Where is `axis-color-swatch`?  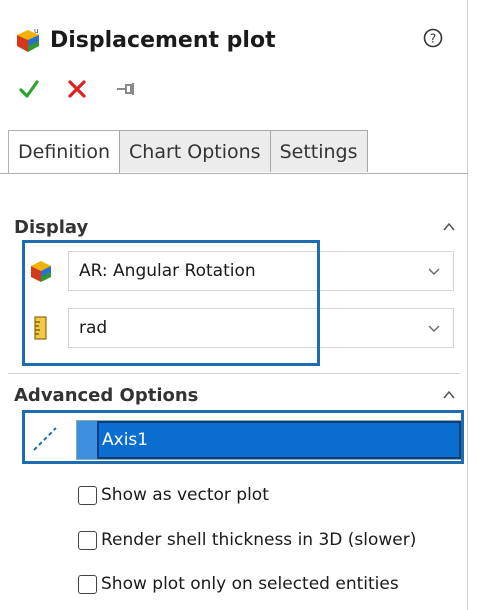
axis-color-swatch is located at coordinates (87, 440).